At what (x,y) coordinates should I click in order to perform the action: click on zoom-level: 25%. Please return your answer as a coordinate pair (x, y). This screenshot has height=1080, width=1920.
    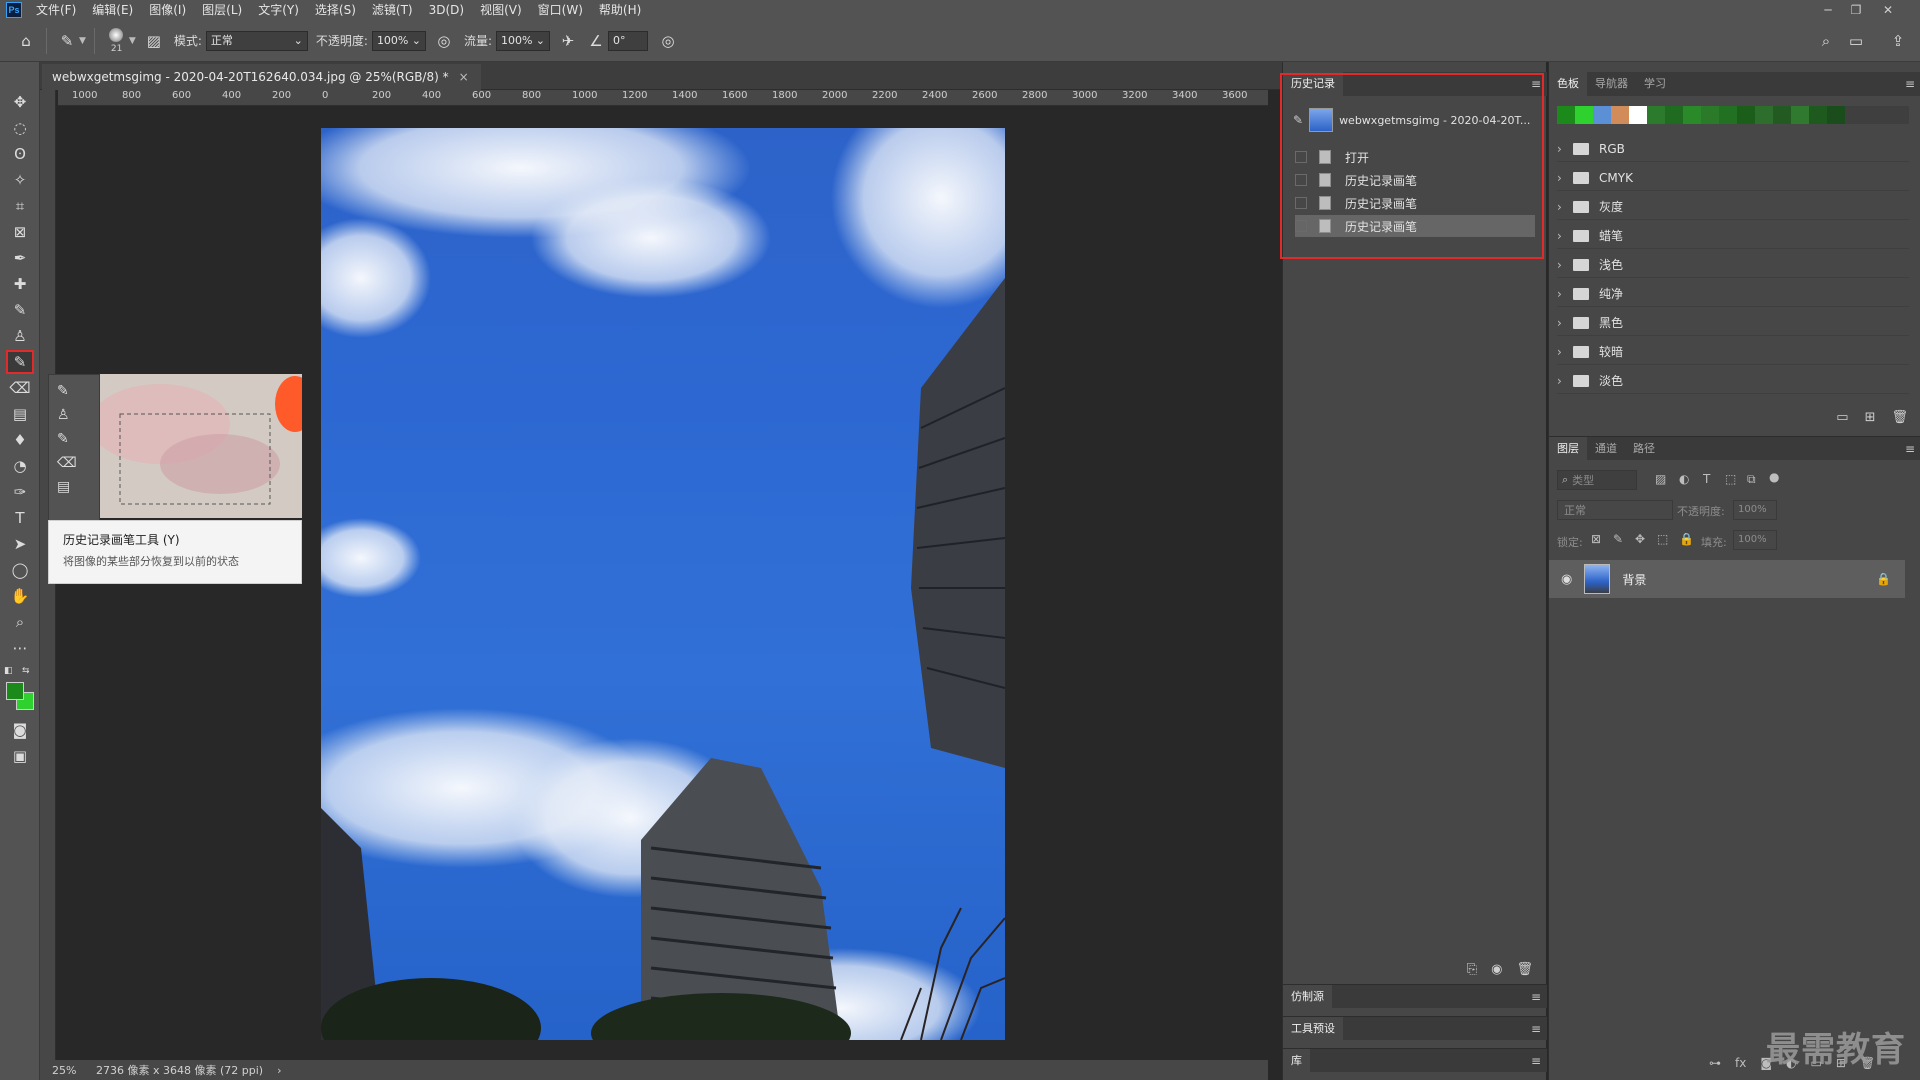
    Looking at the image, I should click on (72, 1070).